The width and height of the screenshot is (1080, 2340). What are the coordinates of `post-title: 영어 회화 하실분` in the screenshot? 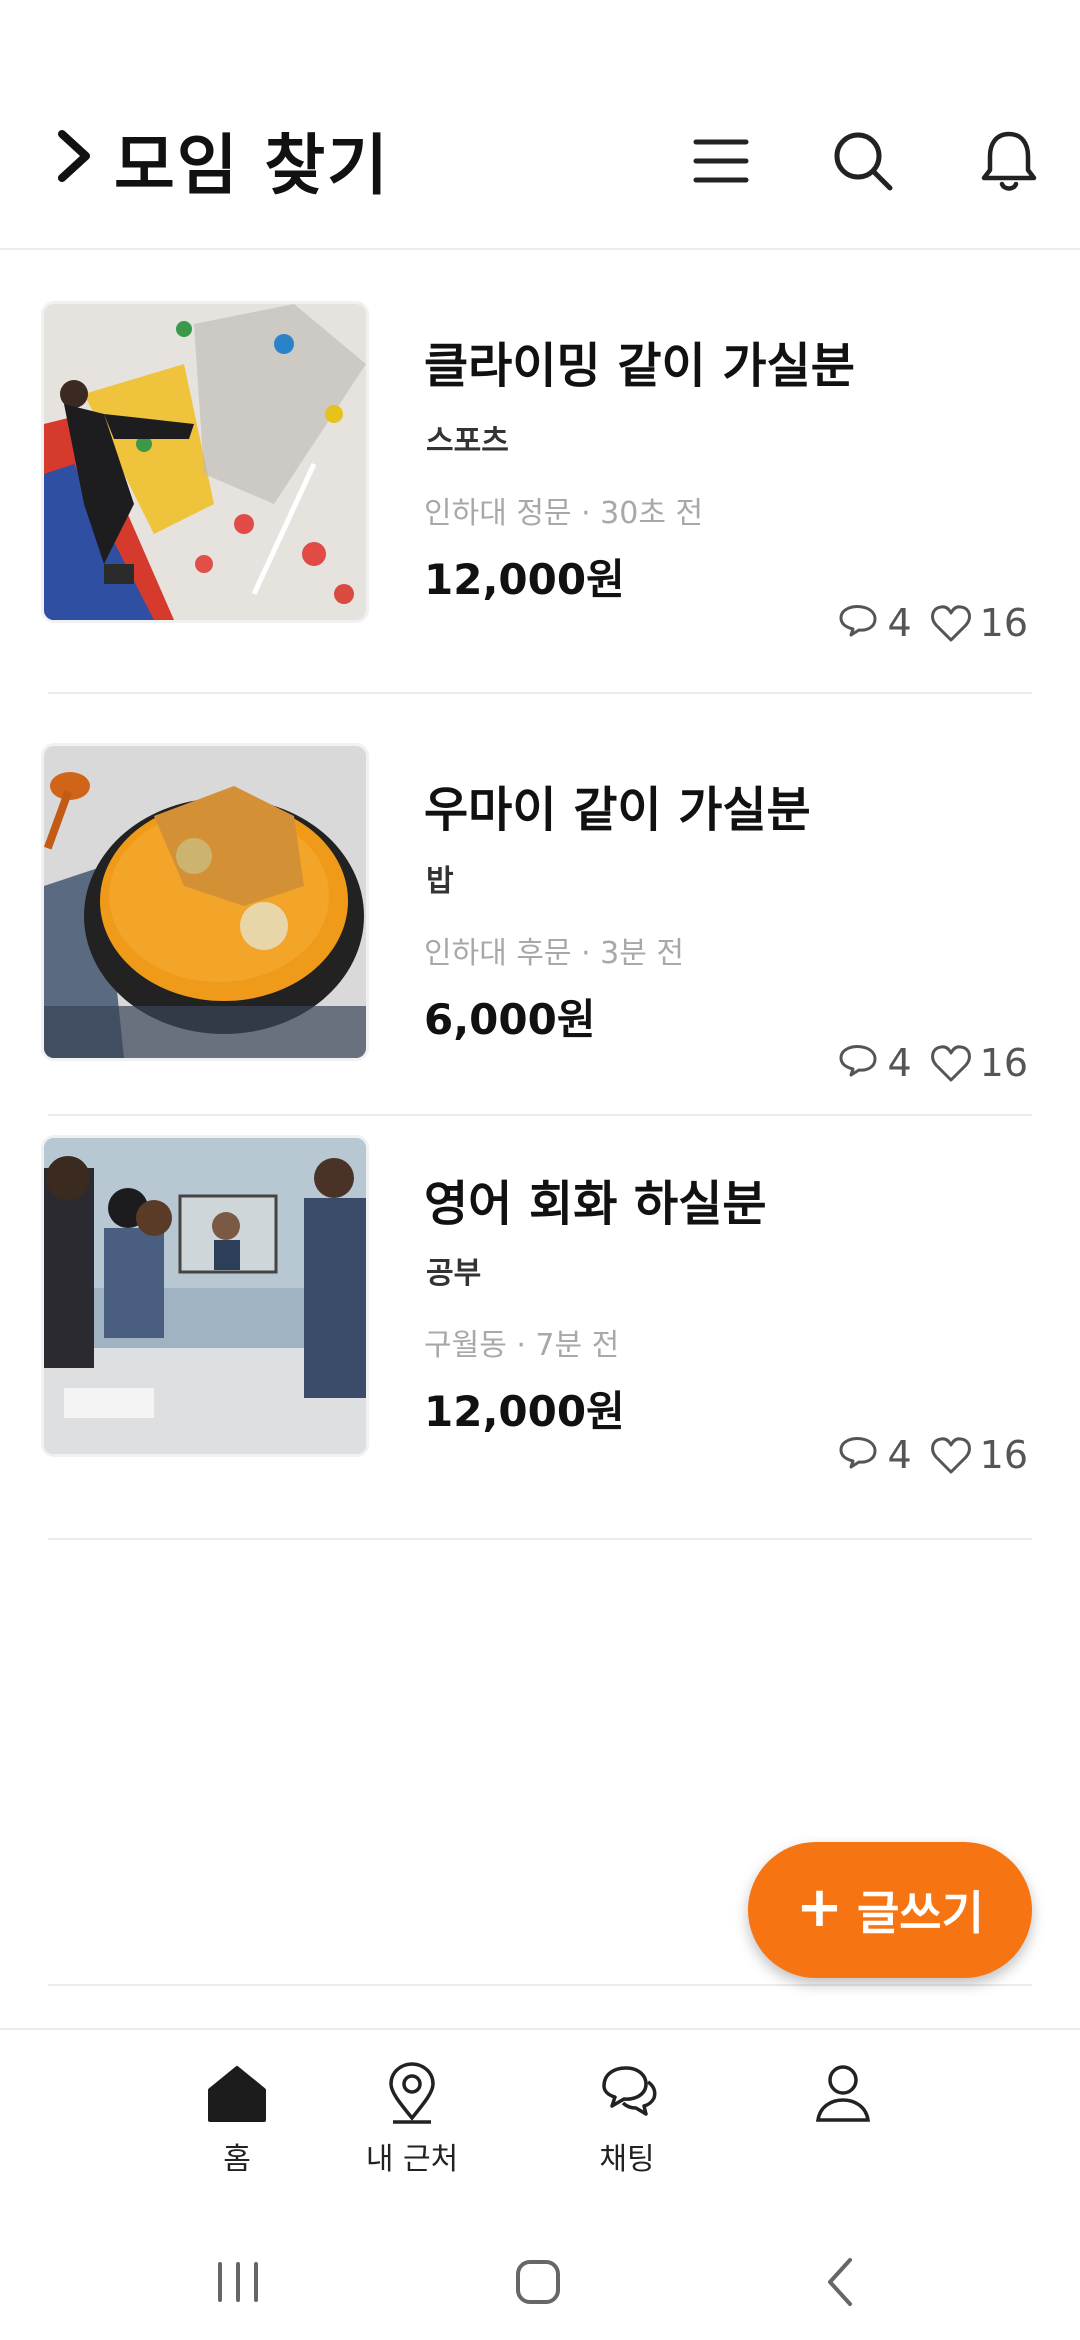 It's located at (595, 1204).